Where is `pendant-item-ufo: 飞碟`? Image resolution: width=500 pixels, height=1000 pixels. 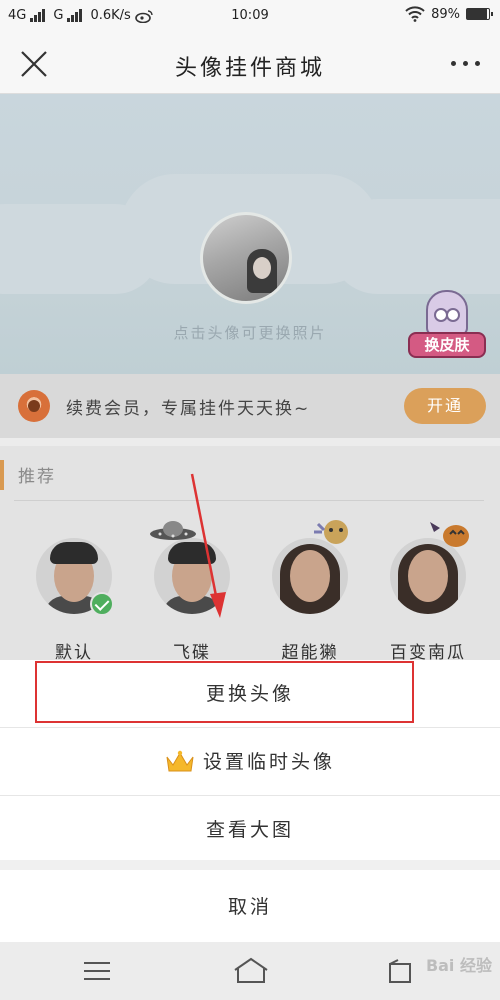
pendant-item-ufo: 飞碟 is located at coordinates (191, 592).